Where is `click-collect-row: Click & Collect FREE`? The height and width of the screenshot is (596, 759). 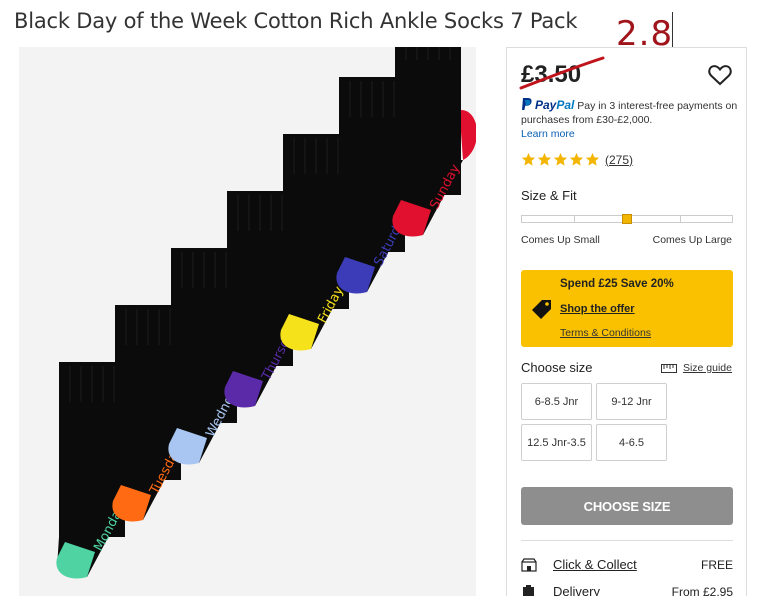 click-collect-row: Click & Collect FREE is located at coordinates (627, 564).